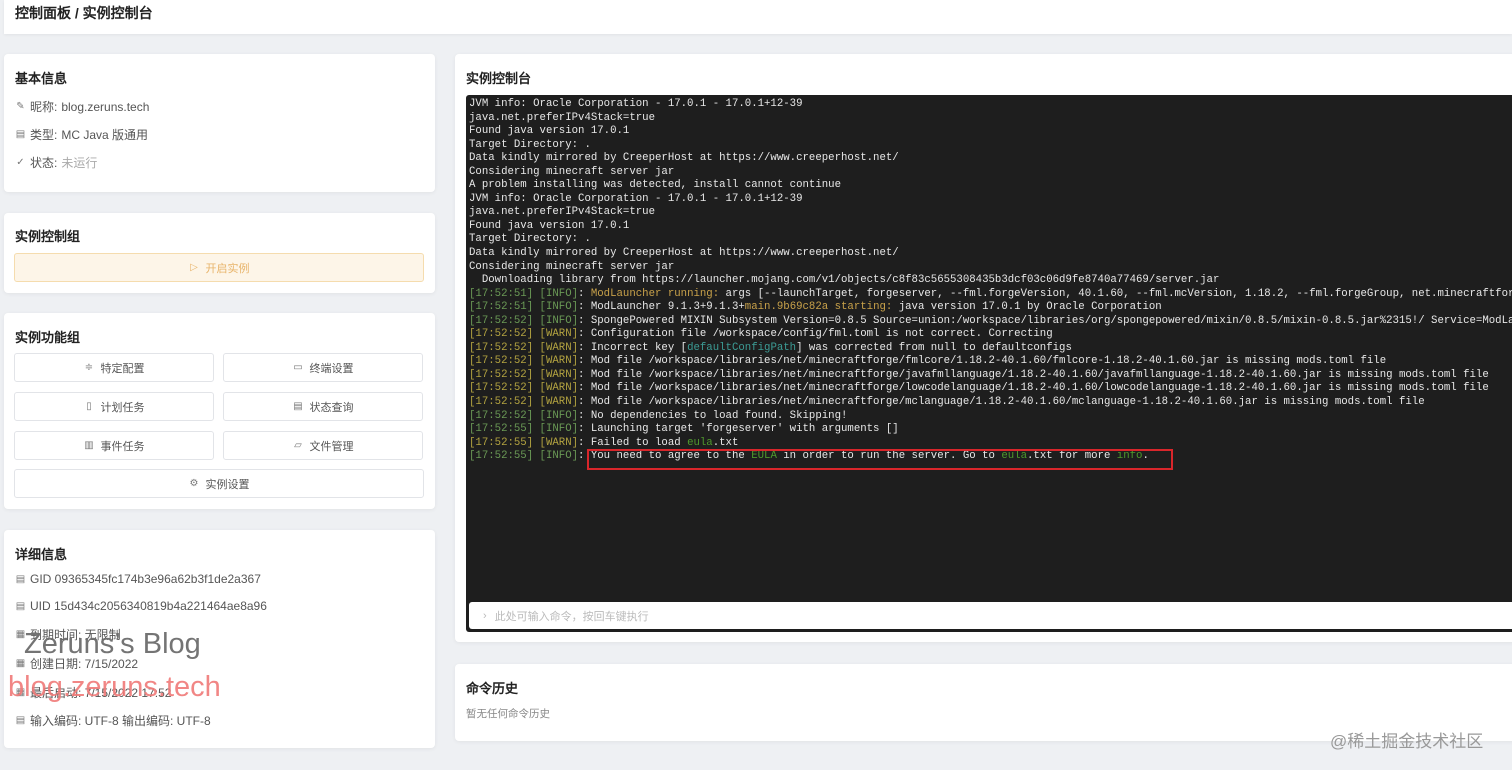 Image resolution: width=1512 pixels, height=770 pixels. What do you see at coordinates (89, 367) in the screenshot?
I see `sliders-icon: ≑` at bounding box center [89, 367].